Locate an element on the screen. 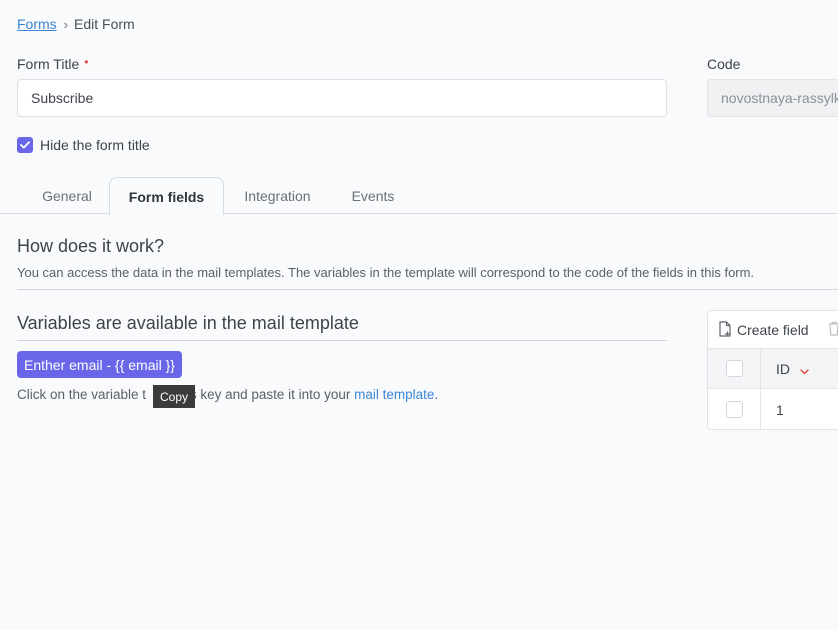 This screenshot has height=630, width=838. trash-icon is located at coordinates (833, 330).